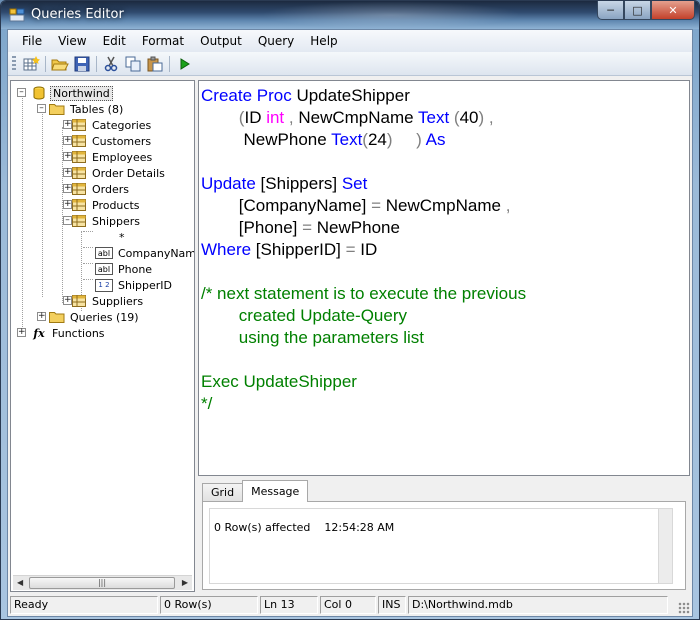 Image resolution: width=700 pixels, height=620 pixels. What do you see at coordinates (122, 237) in the screenshot?
I see `tree-node-field-all: *` at bounding box center [122, 237].